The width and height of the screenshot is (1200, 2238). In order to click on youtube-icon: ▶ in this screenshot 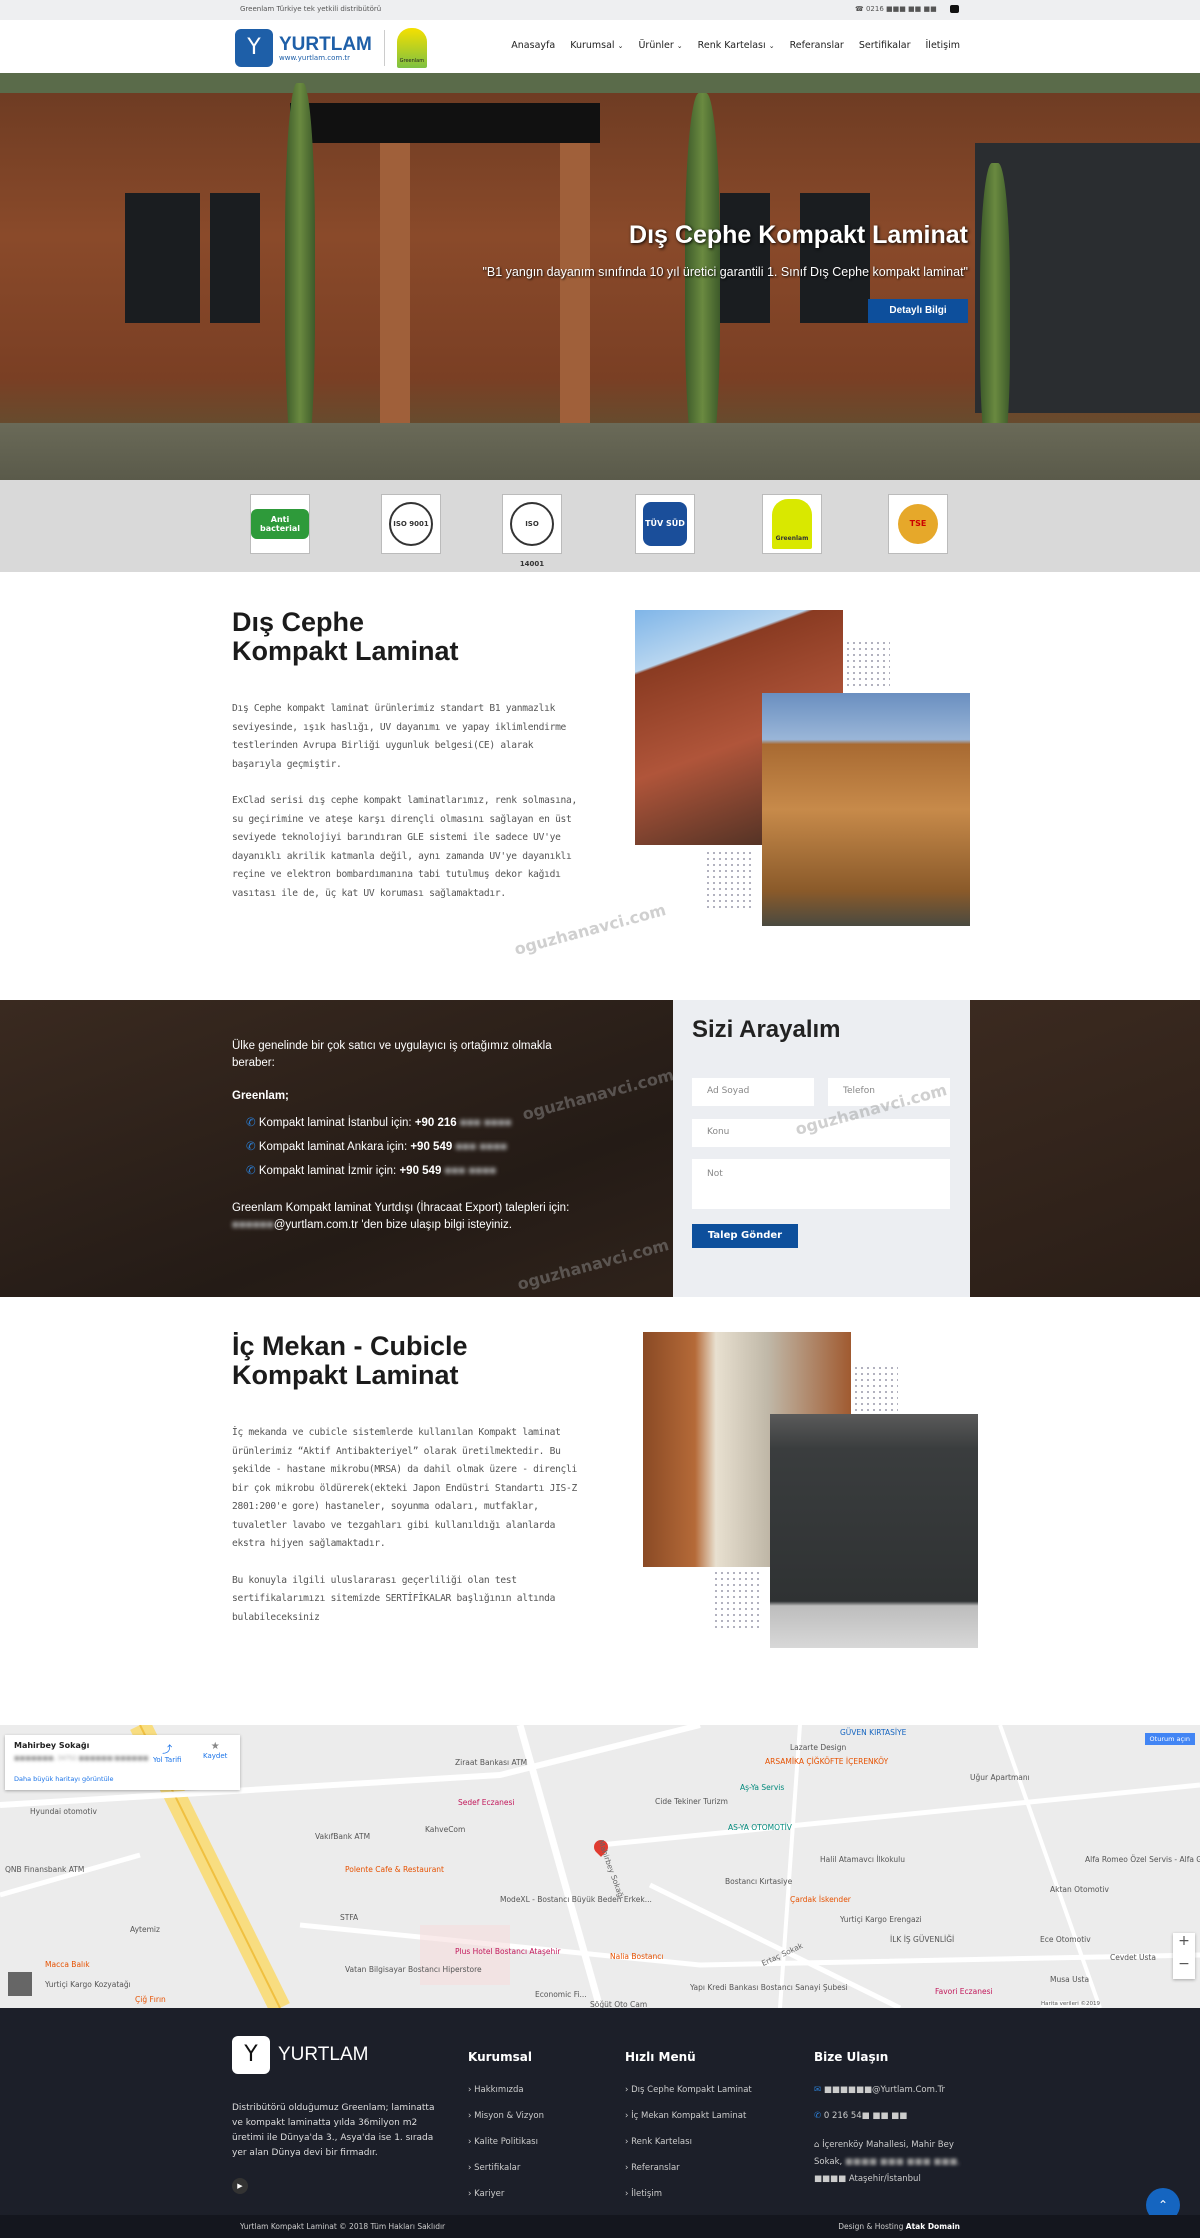, I will do `click(240, 2186)`.